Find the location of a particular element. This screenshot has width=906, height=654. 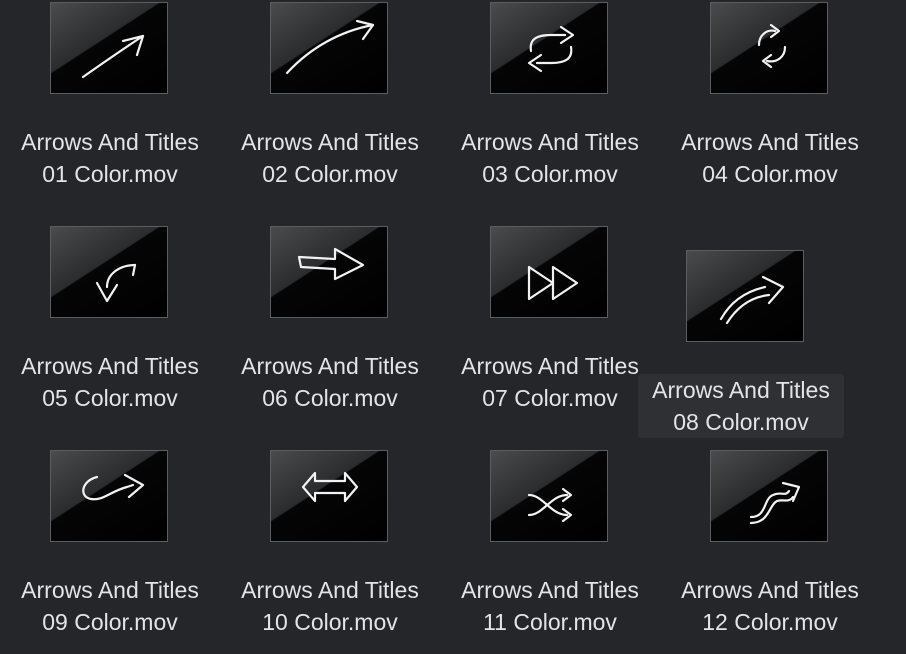

file-name-label: Arrows And Titles 09 Color.mov is located at coordinates (110, 606).